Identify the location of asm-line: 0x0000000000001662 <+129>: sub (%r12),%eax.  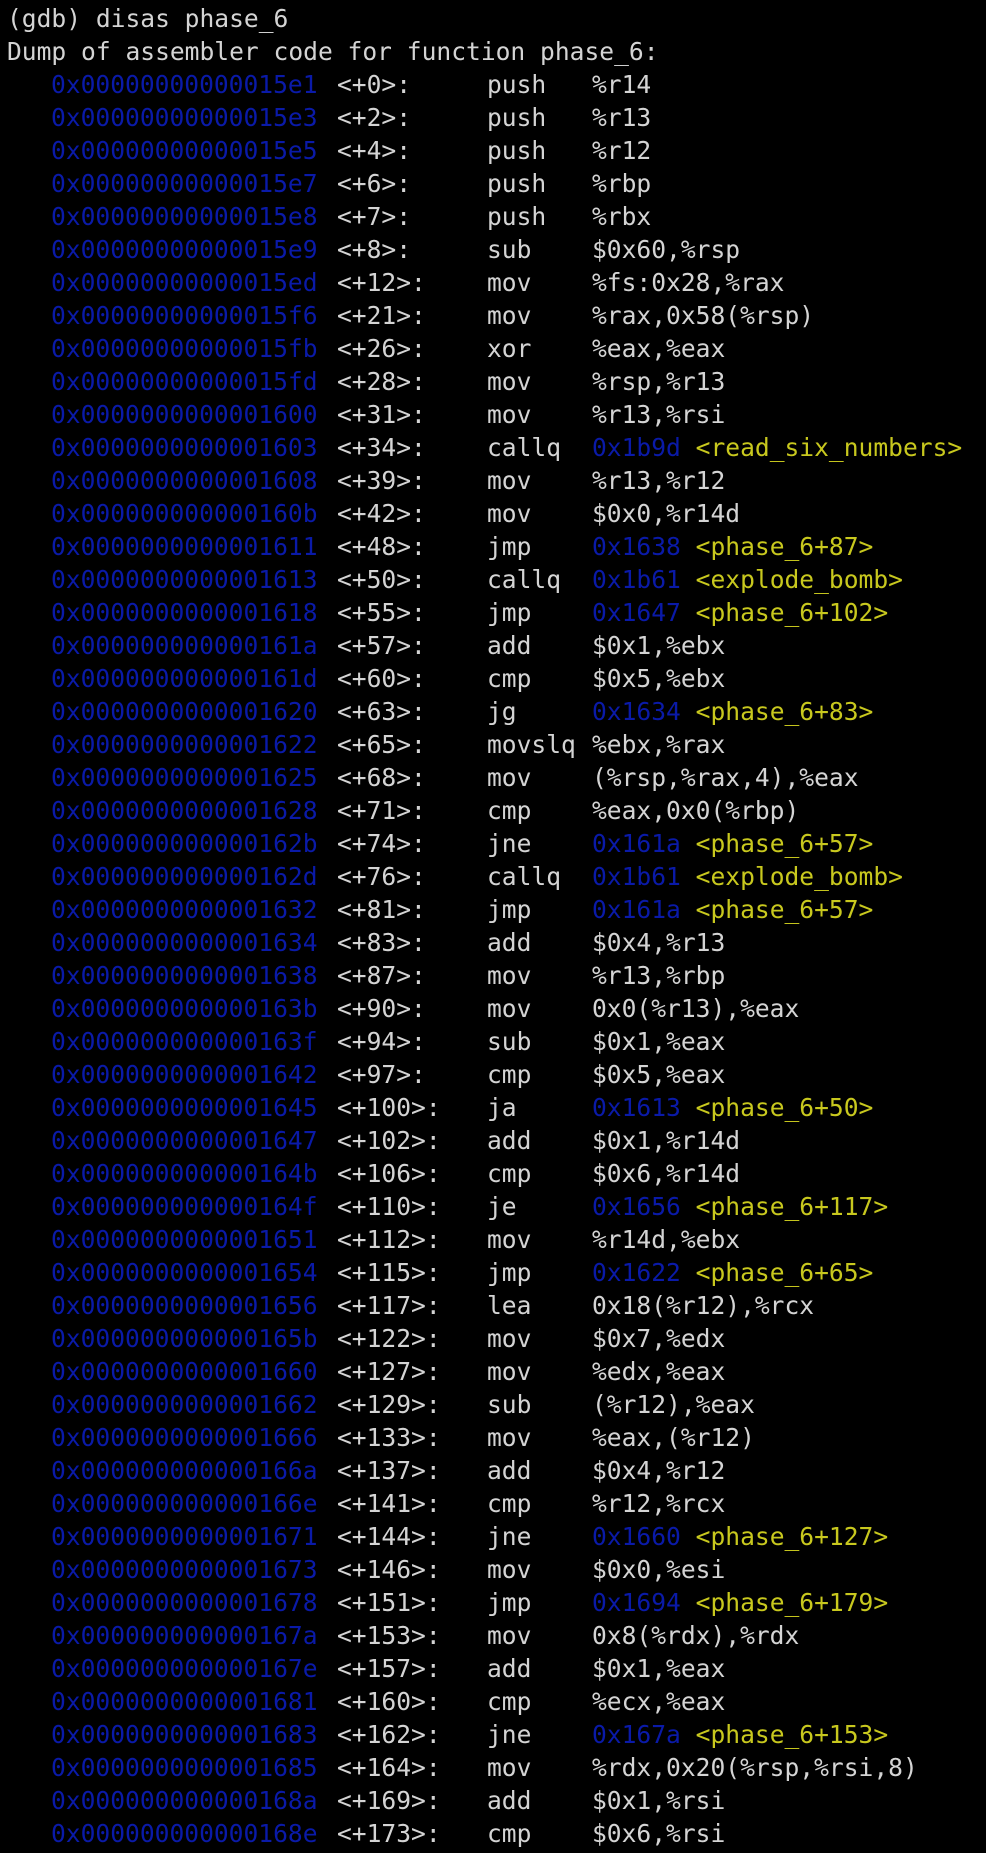
(496, 1404).